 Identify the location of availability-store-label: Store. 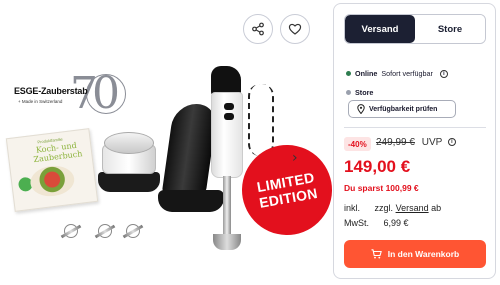
(364, 92).